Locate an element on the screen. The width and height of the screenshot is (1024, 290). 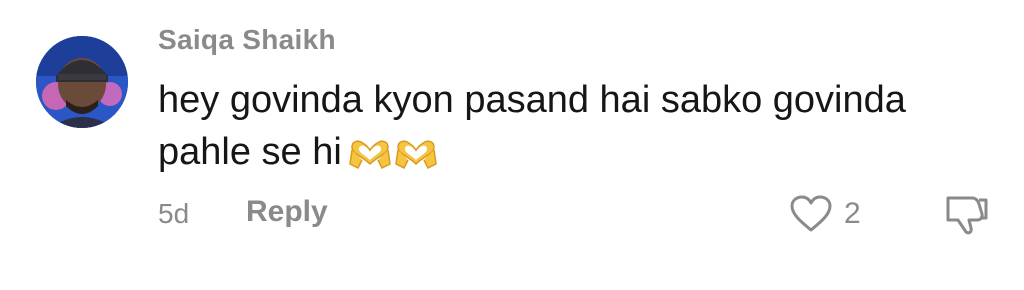
thumbs-down-icon is located at coordinates (967, 215).